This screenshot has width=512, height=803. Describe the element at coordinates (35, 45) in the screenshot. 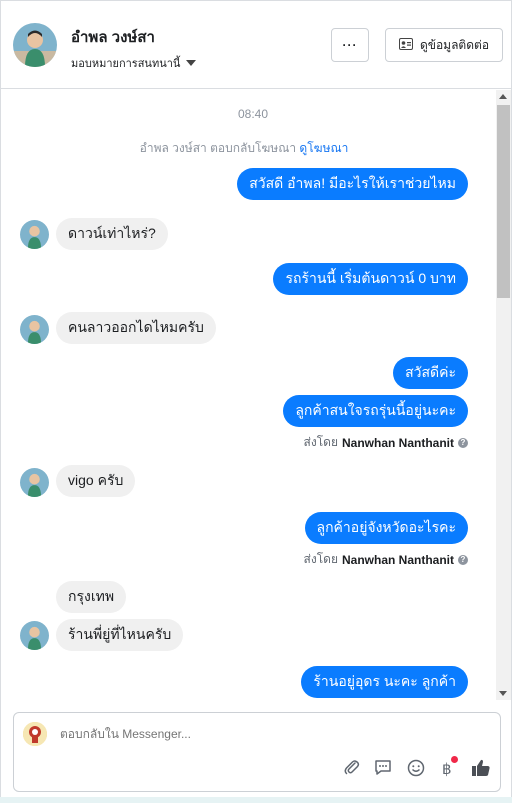

I see `contact-avatar` at that location.